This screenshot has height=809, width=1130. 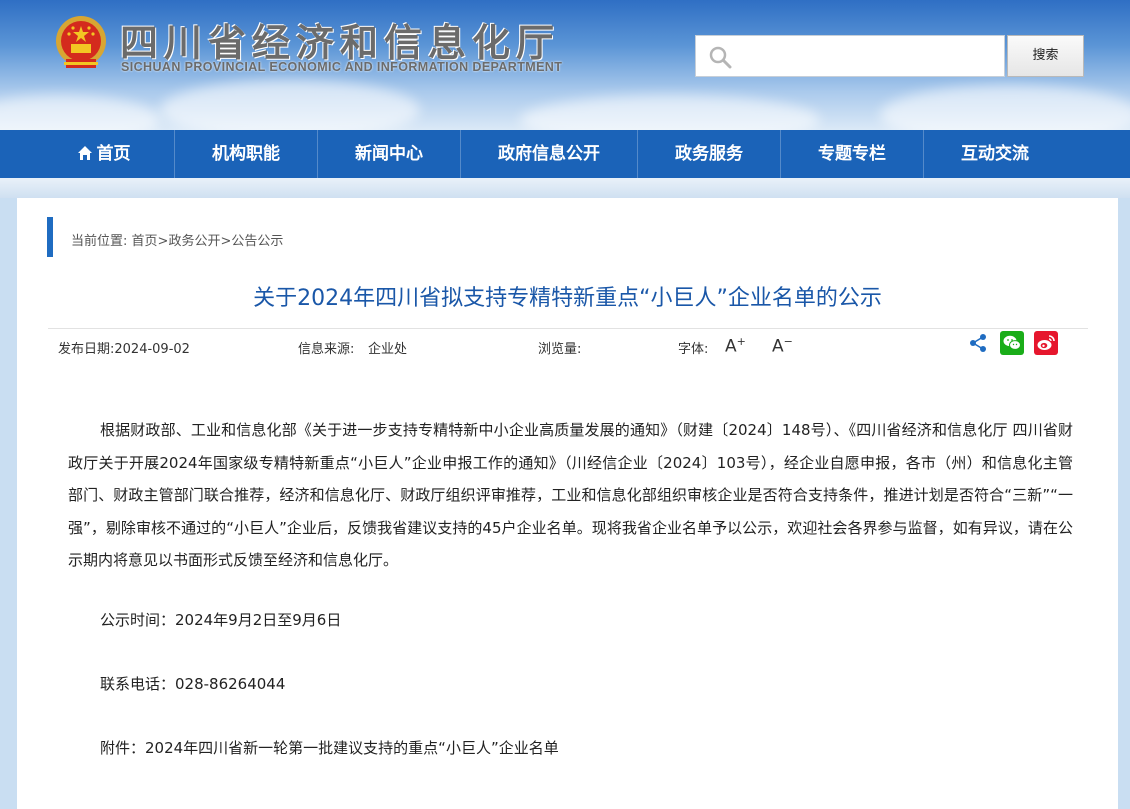 I want to click on site-title: 四川省经济和信息化厅, so click(x=340, y=39).